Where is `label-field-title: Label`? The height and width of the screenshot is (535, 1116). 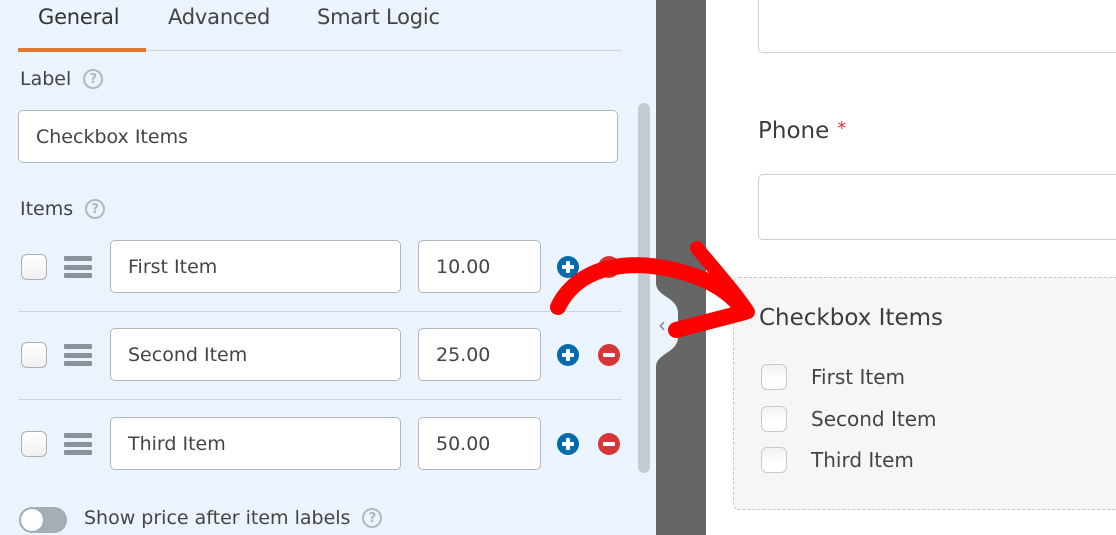 label-field-title: Label is located at coordinates (46, 79).